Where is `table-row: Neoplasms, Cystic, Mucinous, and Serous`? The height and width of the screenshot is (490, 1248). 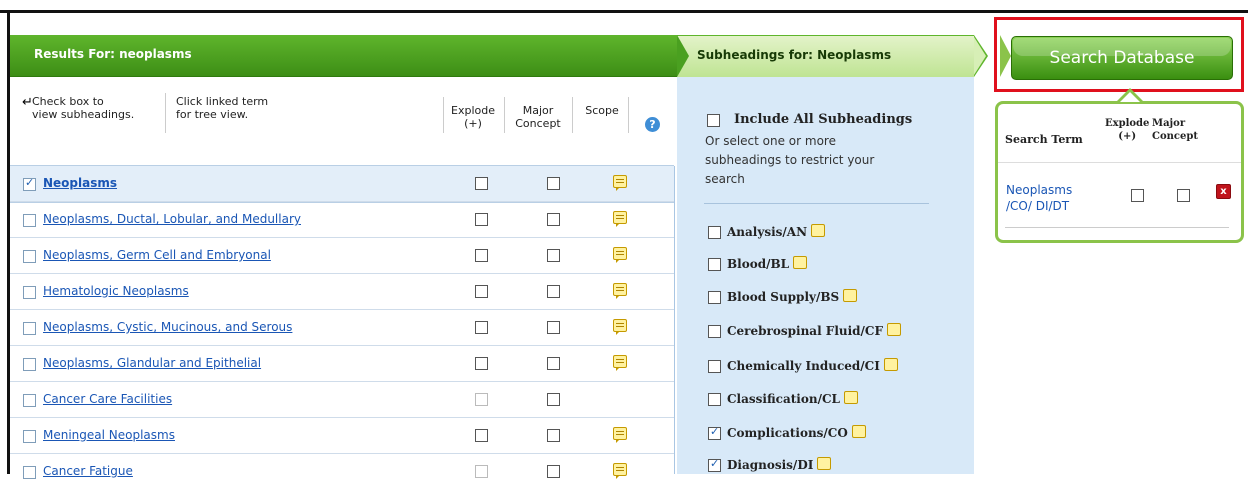
table-row: Neoplasms, Cystic, Mucinous, and Serous is located at coordinates (342, 327).